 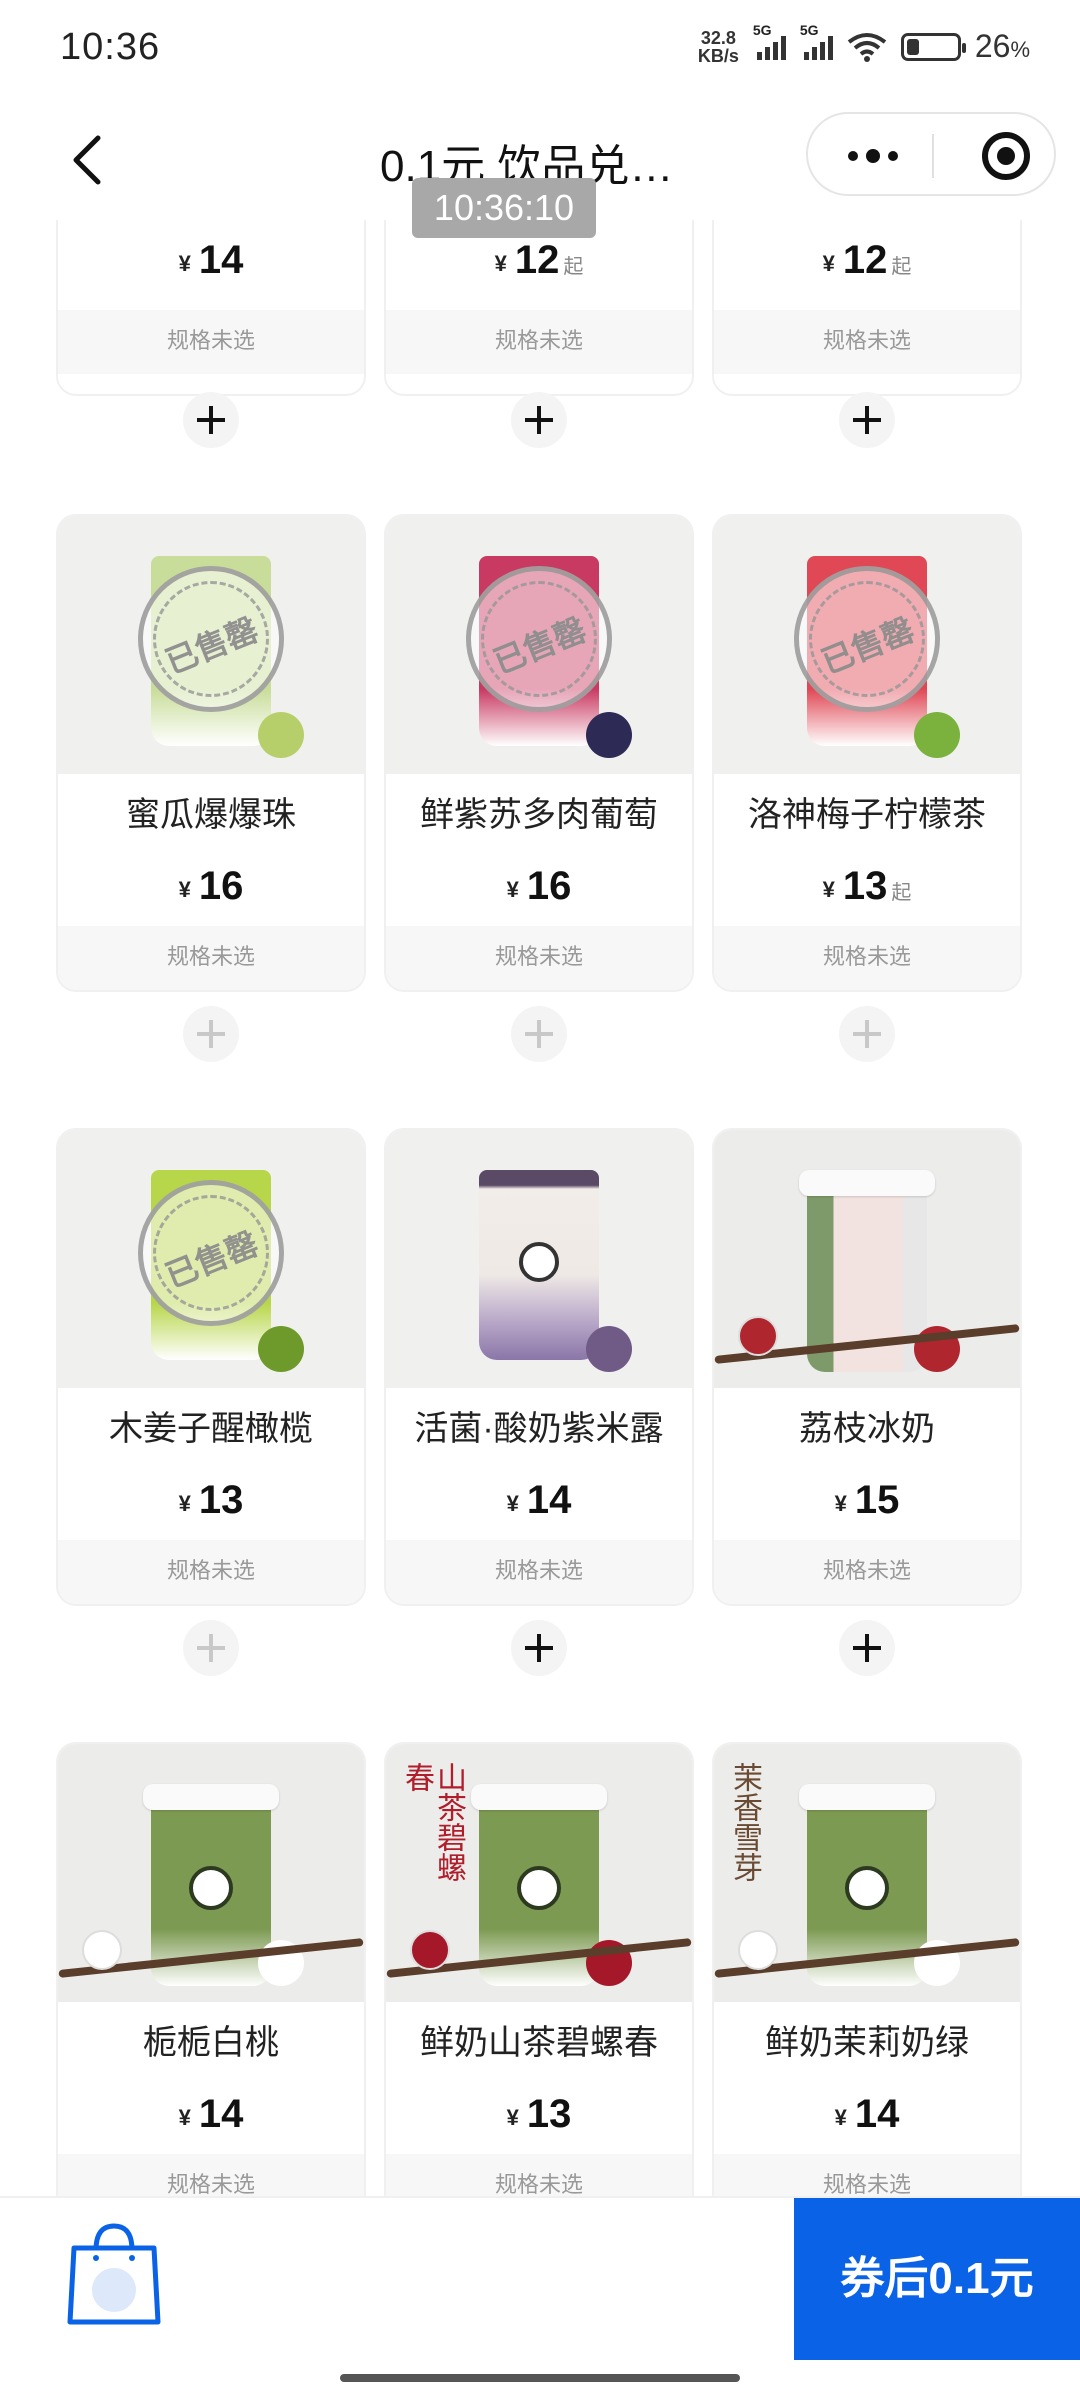 What do you see at coordinates (867, 815) in the screenshot?
I see `product-name: 洛神梅子柠檬茶` at bounding box center [867, 815].